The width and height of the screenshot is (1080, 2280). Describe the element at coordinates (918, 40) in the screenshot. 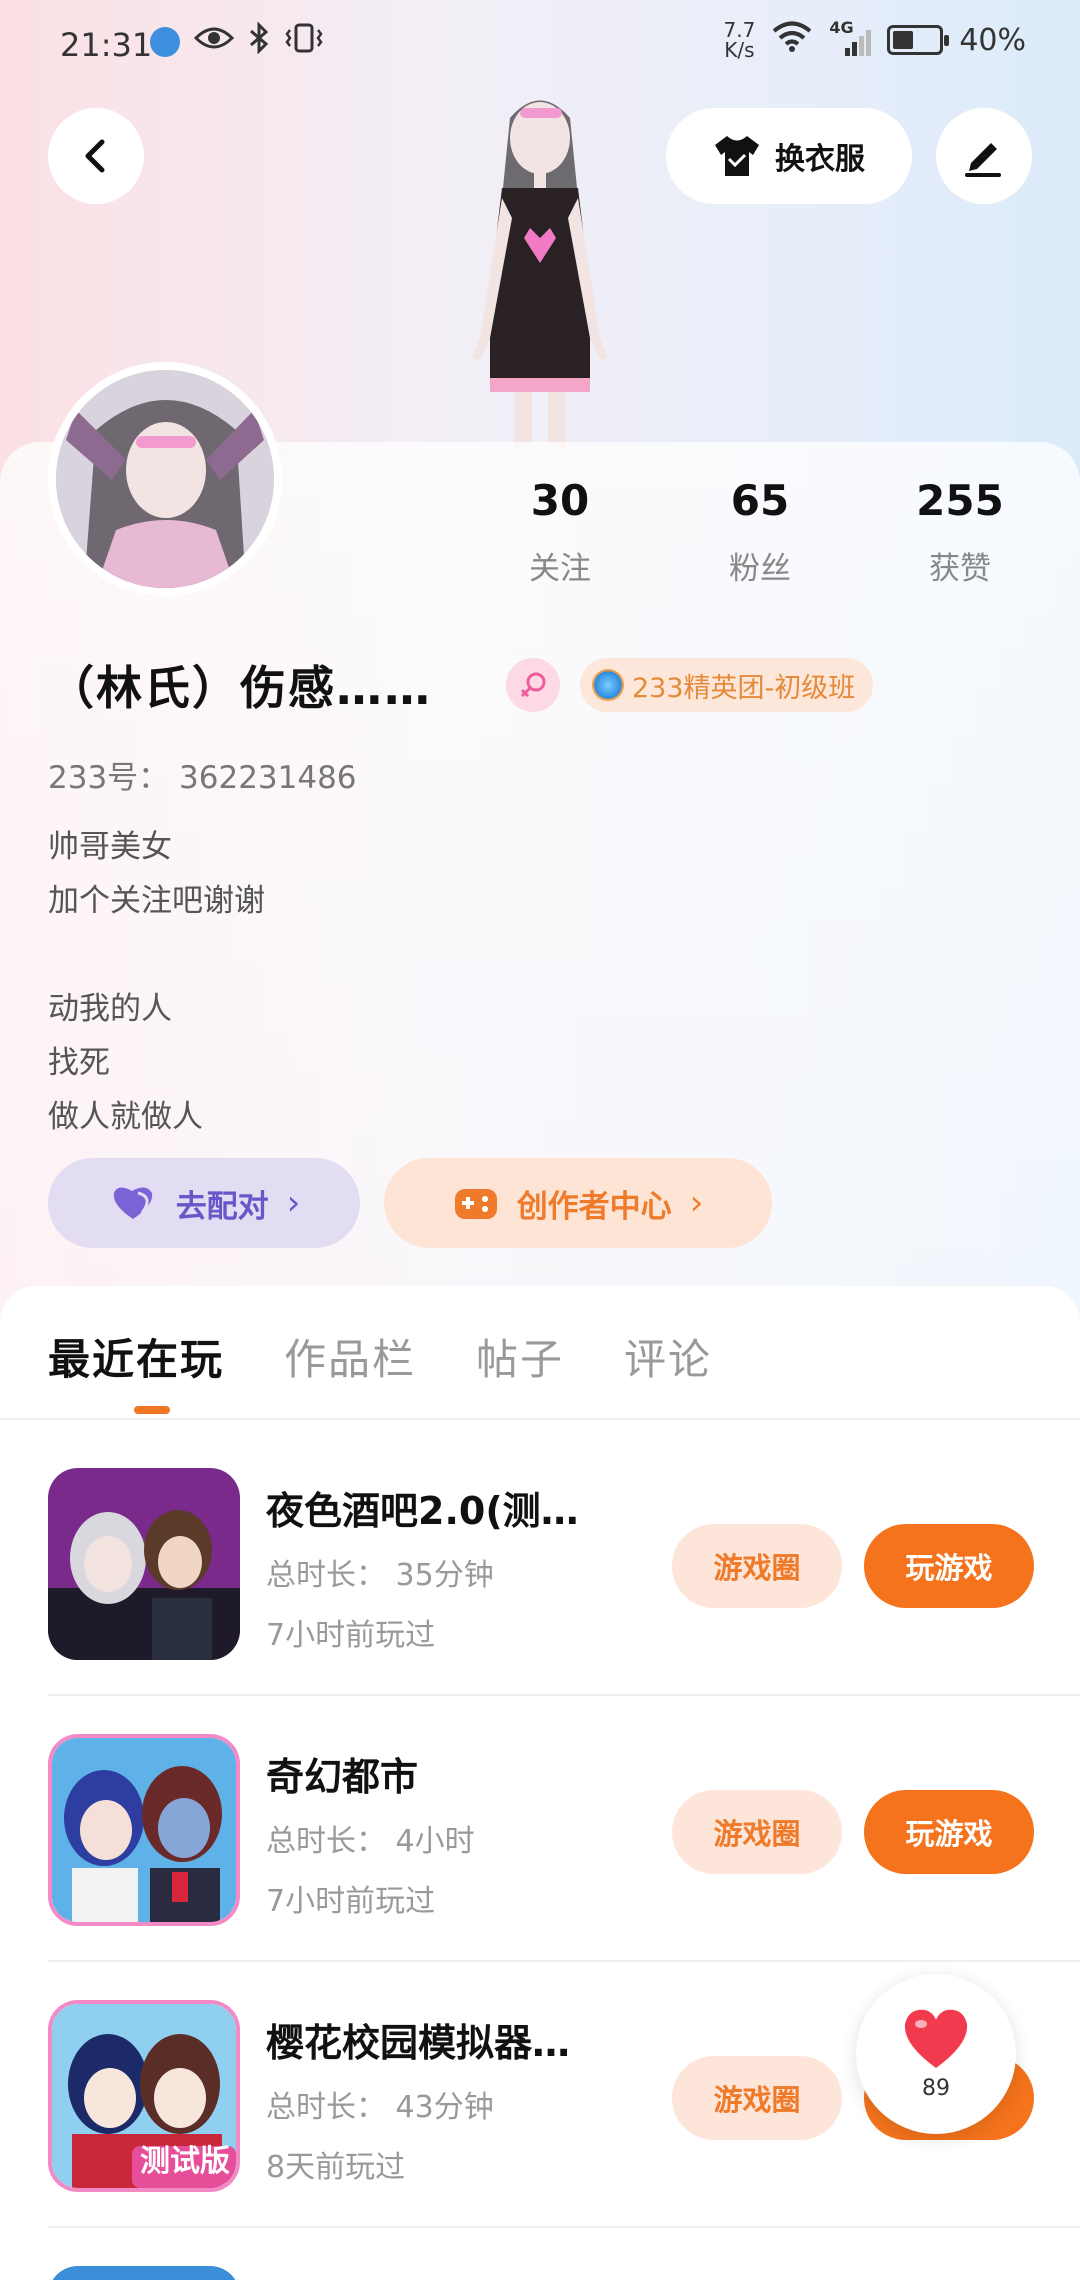

I see `battery-icon` at that location.